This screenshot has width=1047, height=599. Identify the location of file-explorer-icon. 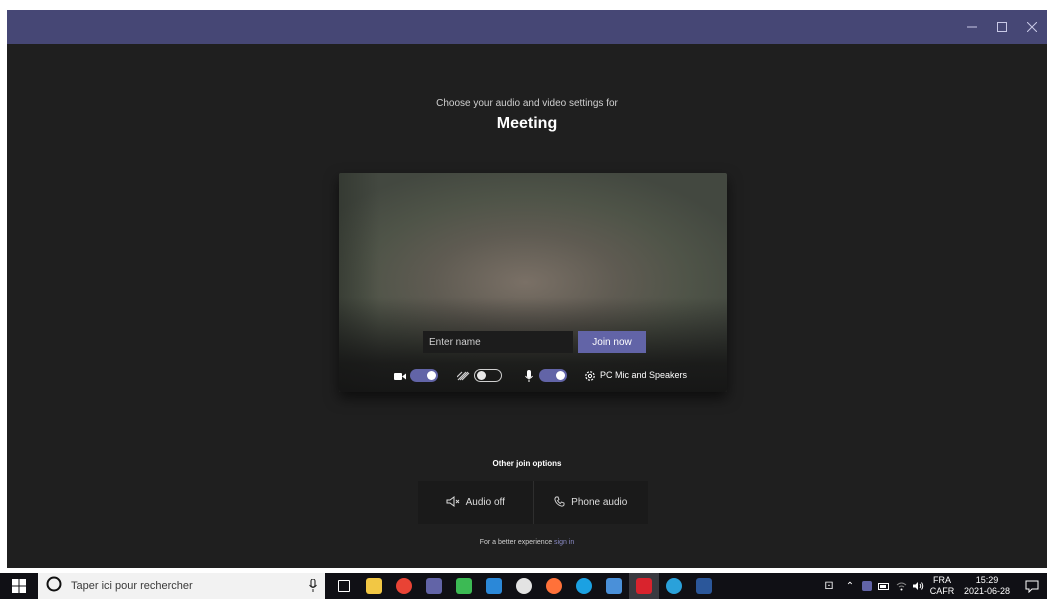
(374, 586).